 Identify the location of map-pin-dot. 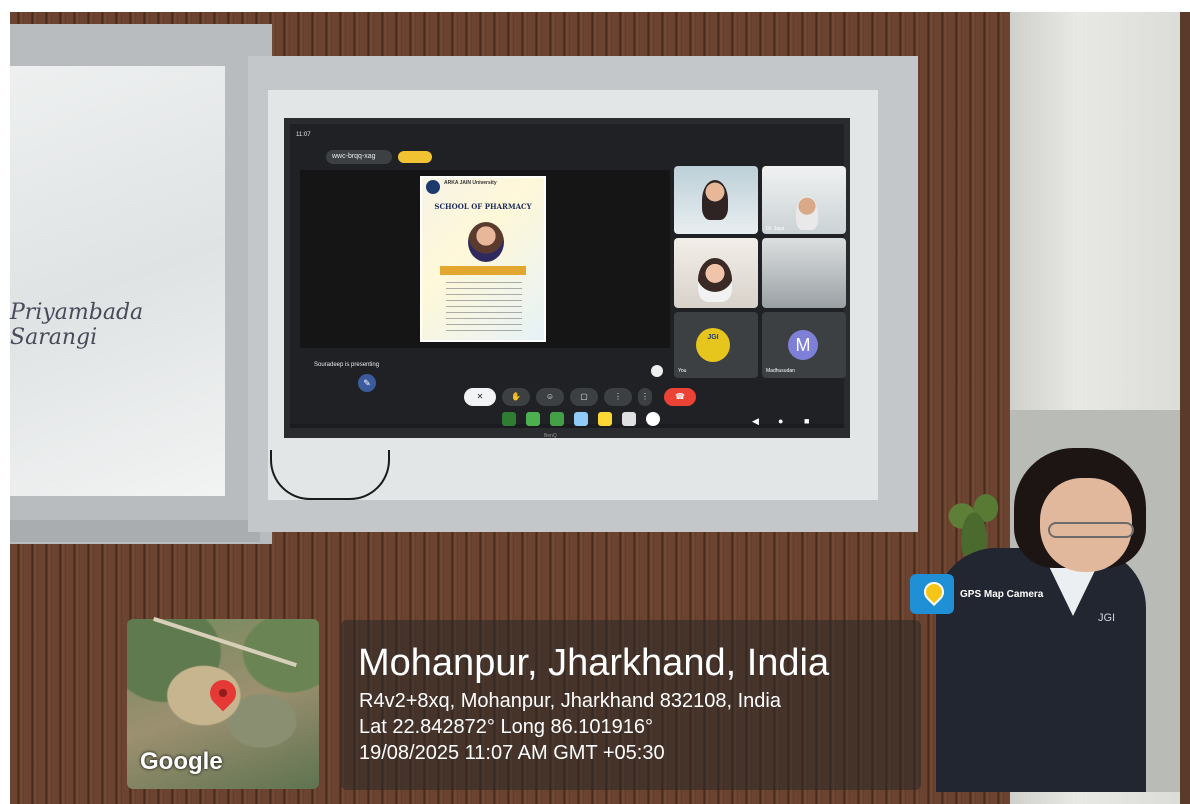
(223, 693).